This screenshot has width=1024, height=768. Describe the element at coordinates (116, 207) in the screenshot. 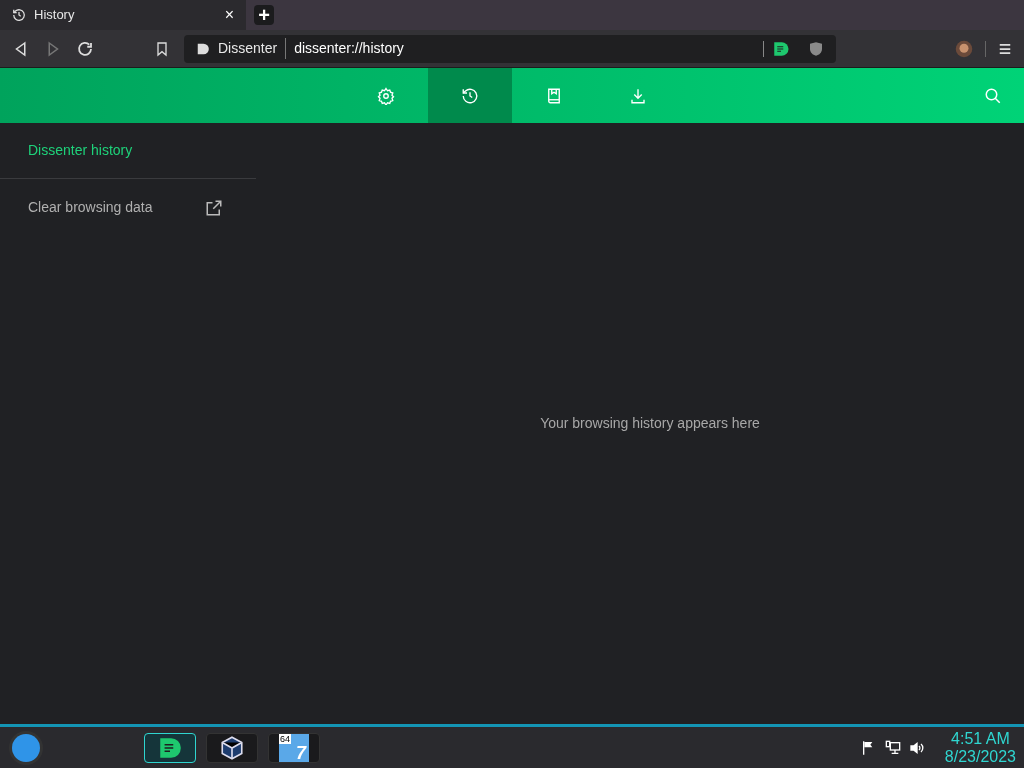

I see `sidebar-link: Clear browsing data` at that location.